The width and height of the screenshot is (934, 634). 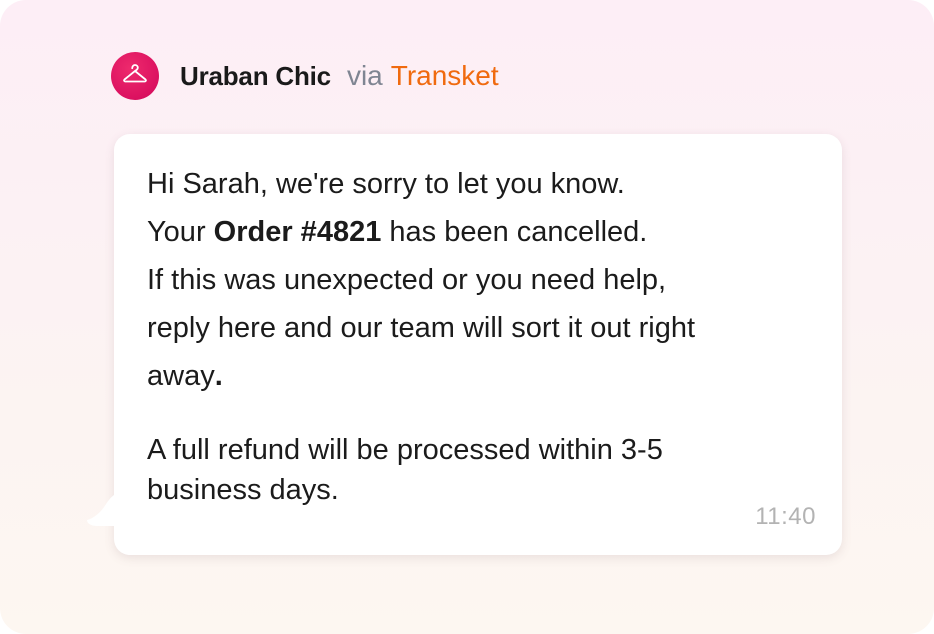 I want to click on bubble-tail, so click(x=106, y=508).